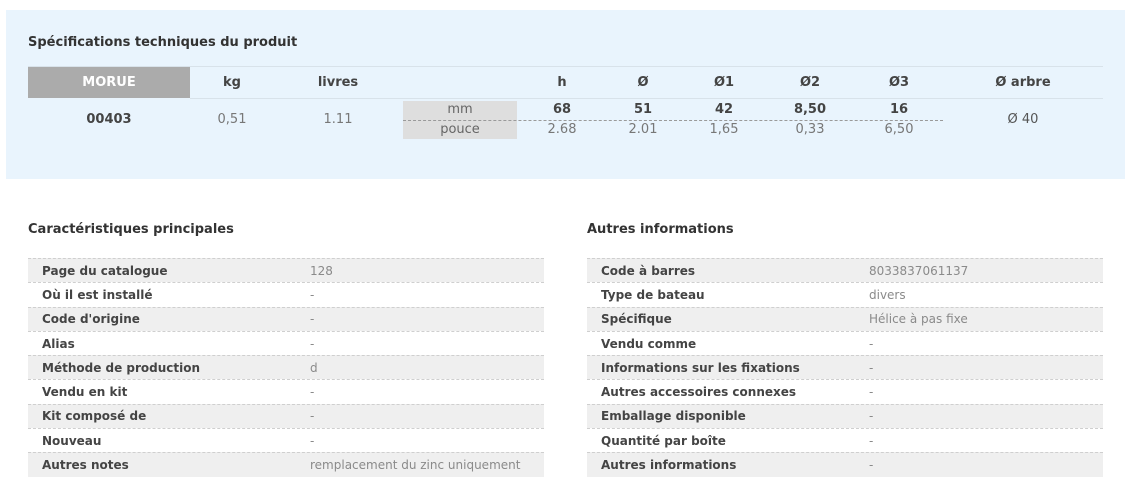  Describe the element at coordinates (121, 367) in the screenshot. I see `row-label: Méthode de production` at that location.